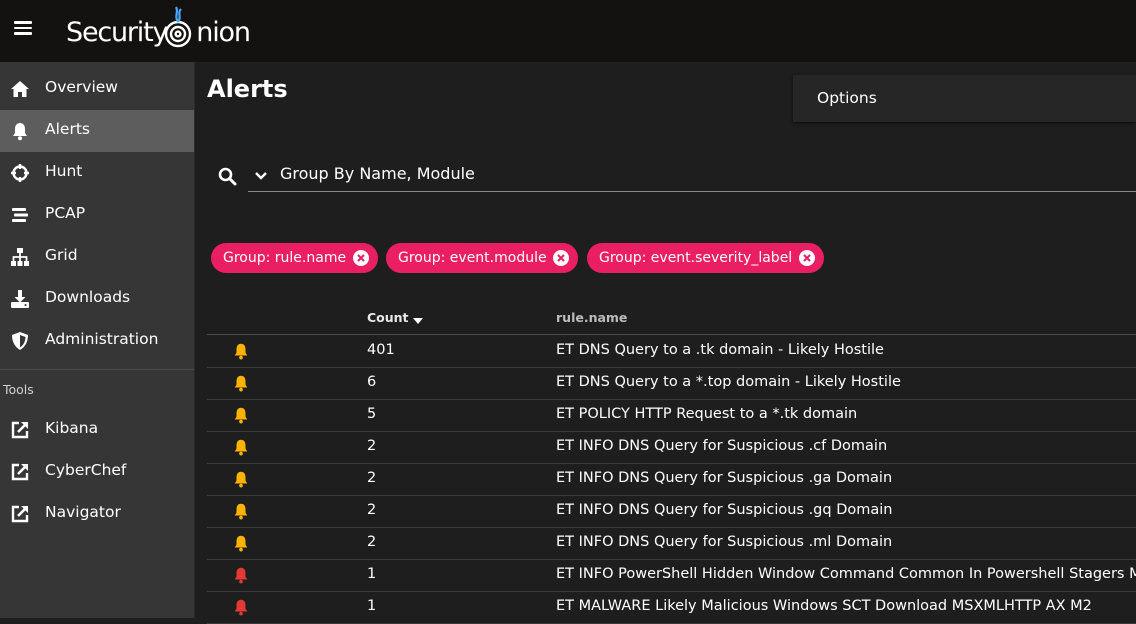  Describe the element at coordinates (97, 173) in the screenshot. I see `sidebar-item-hunt: Hunt` at that location.